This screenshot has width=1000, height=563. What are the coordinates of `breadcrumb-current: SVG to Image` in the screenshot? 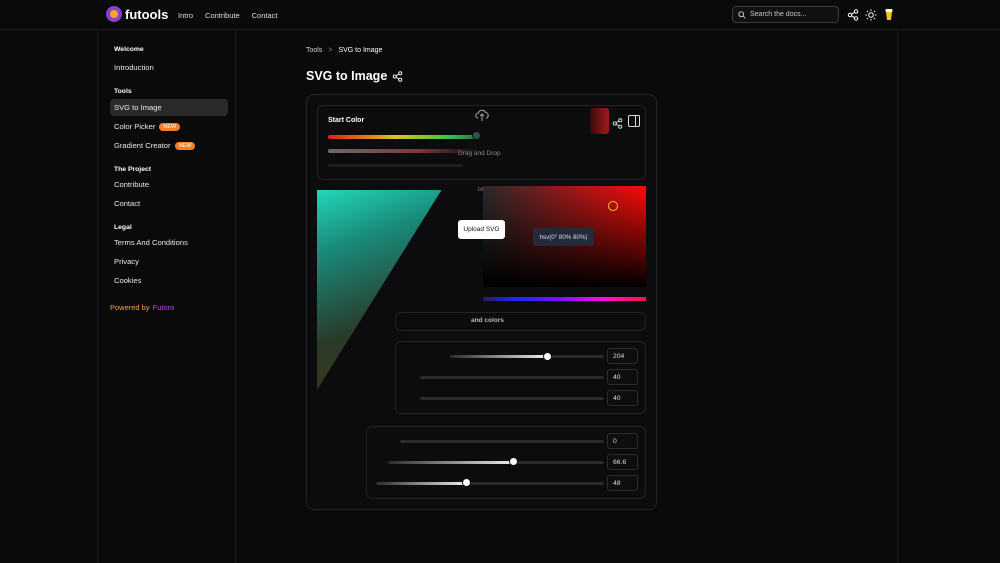 It's located at (360, 50).